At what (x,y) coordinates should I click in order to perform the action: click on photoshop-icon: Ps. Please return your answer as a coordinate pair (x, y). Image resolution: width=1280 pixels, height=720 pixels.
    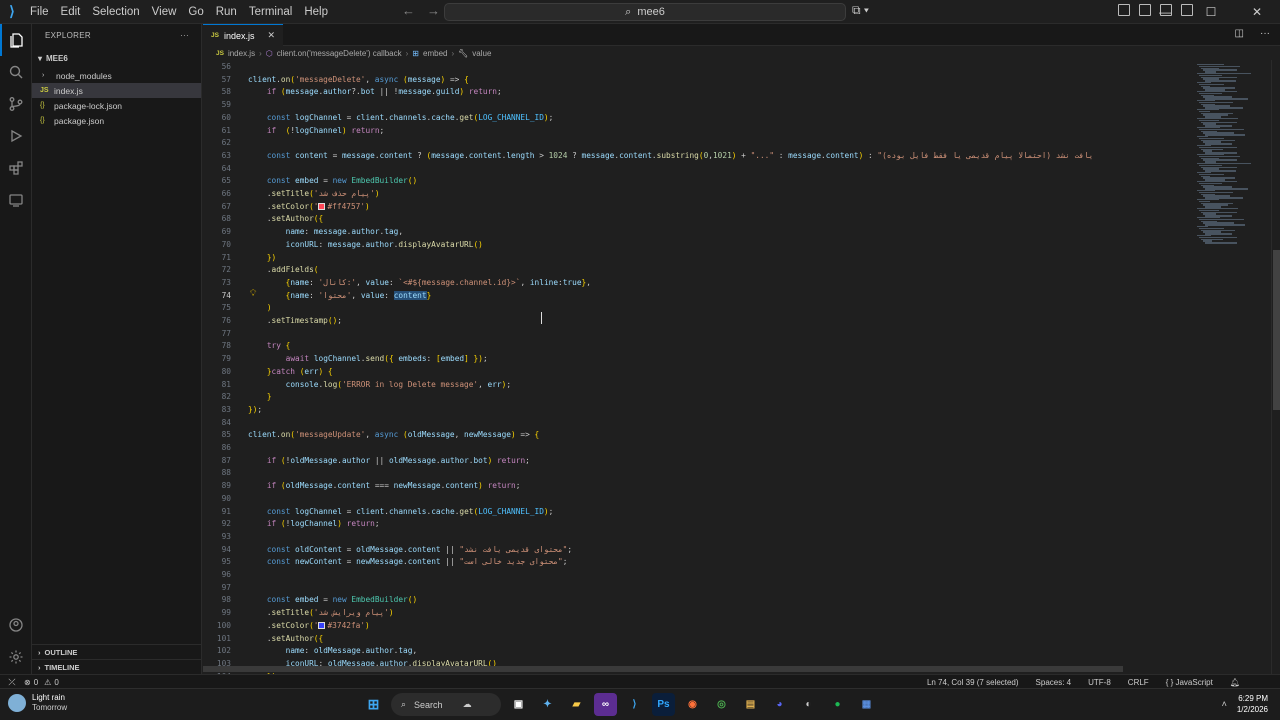
    Looking at the image, I should click on (663, 704).